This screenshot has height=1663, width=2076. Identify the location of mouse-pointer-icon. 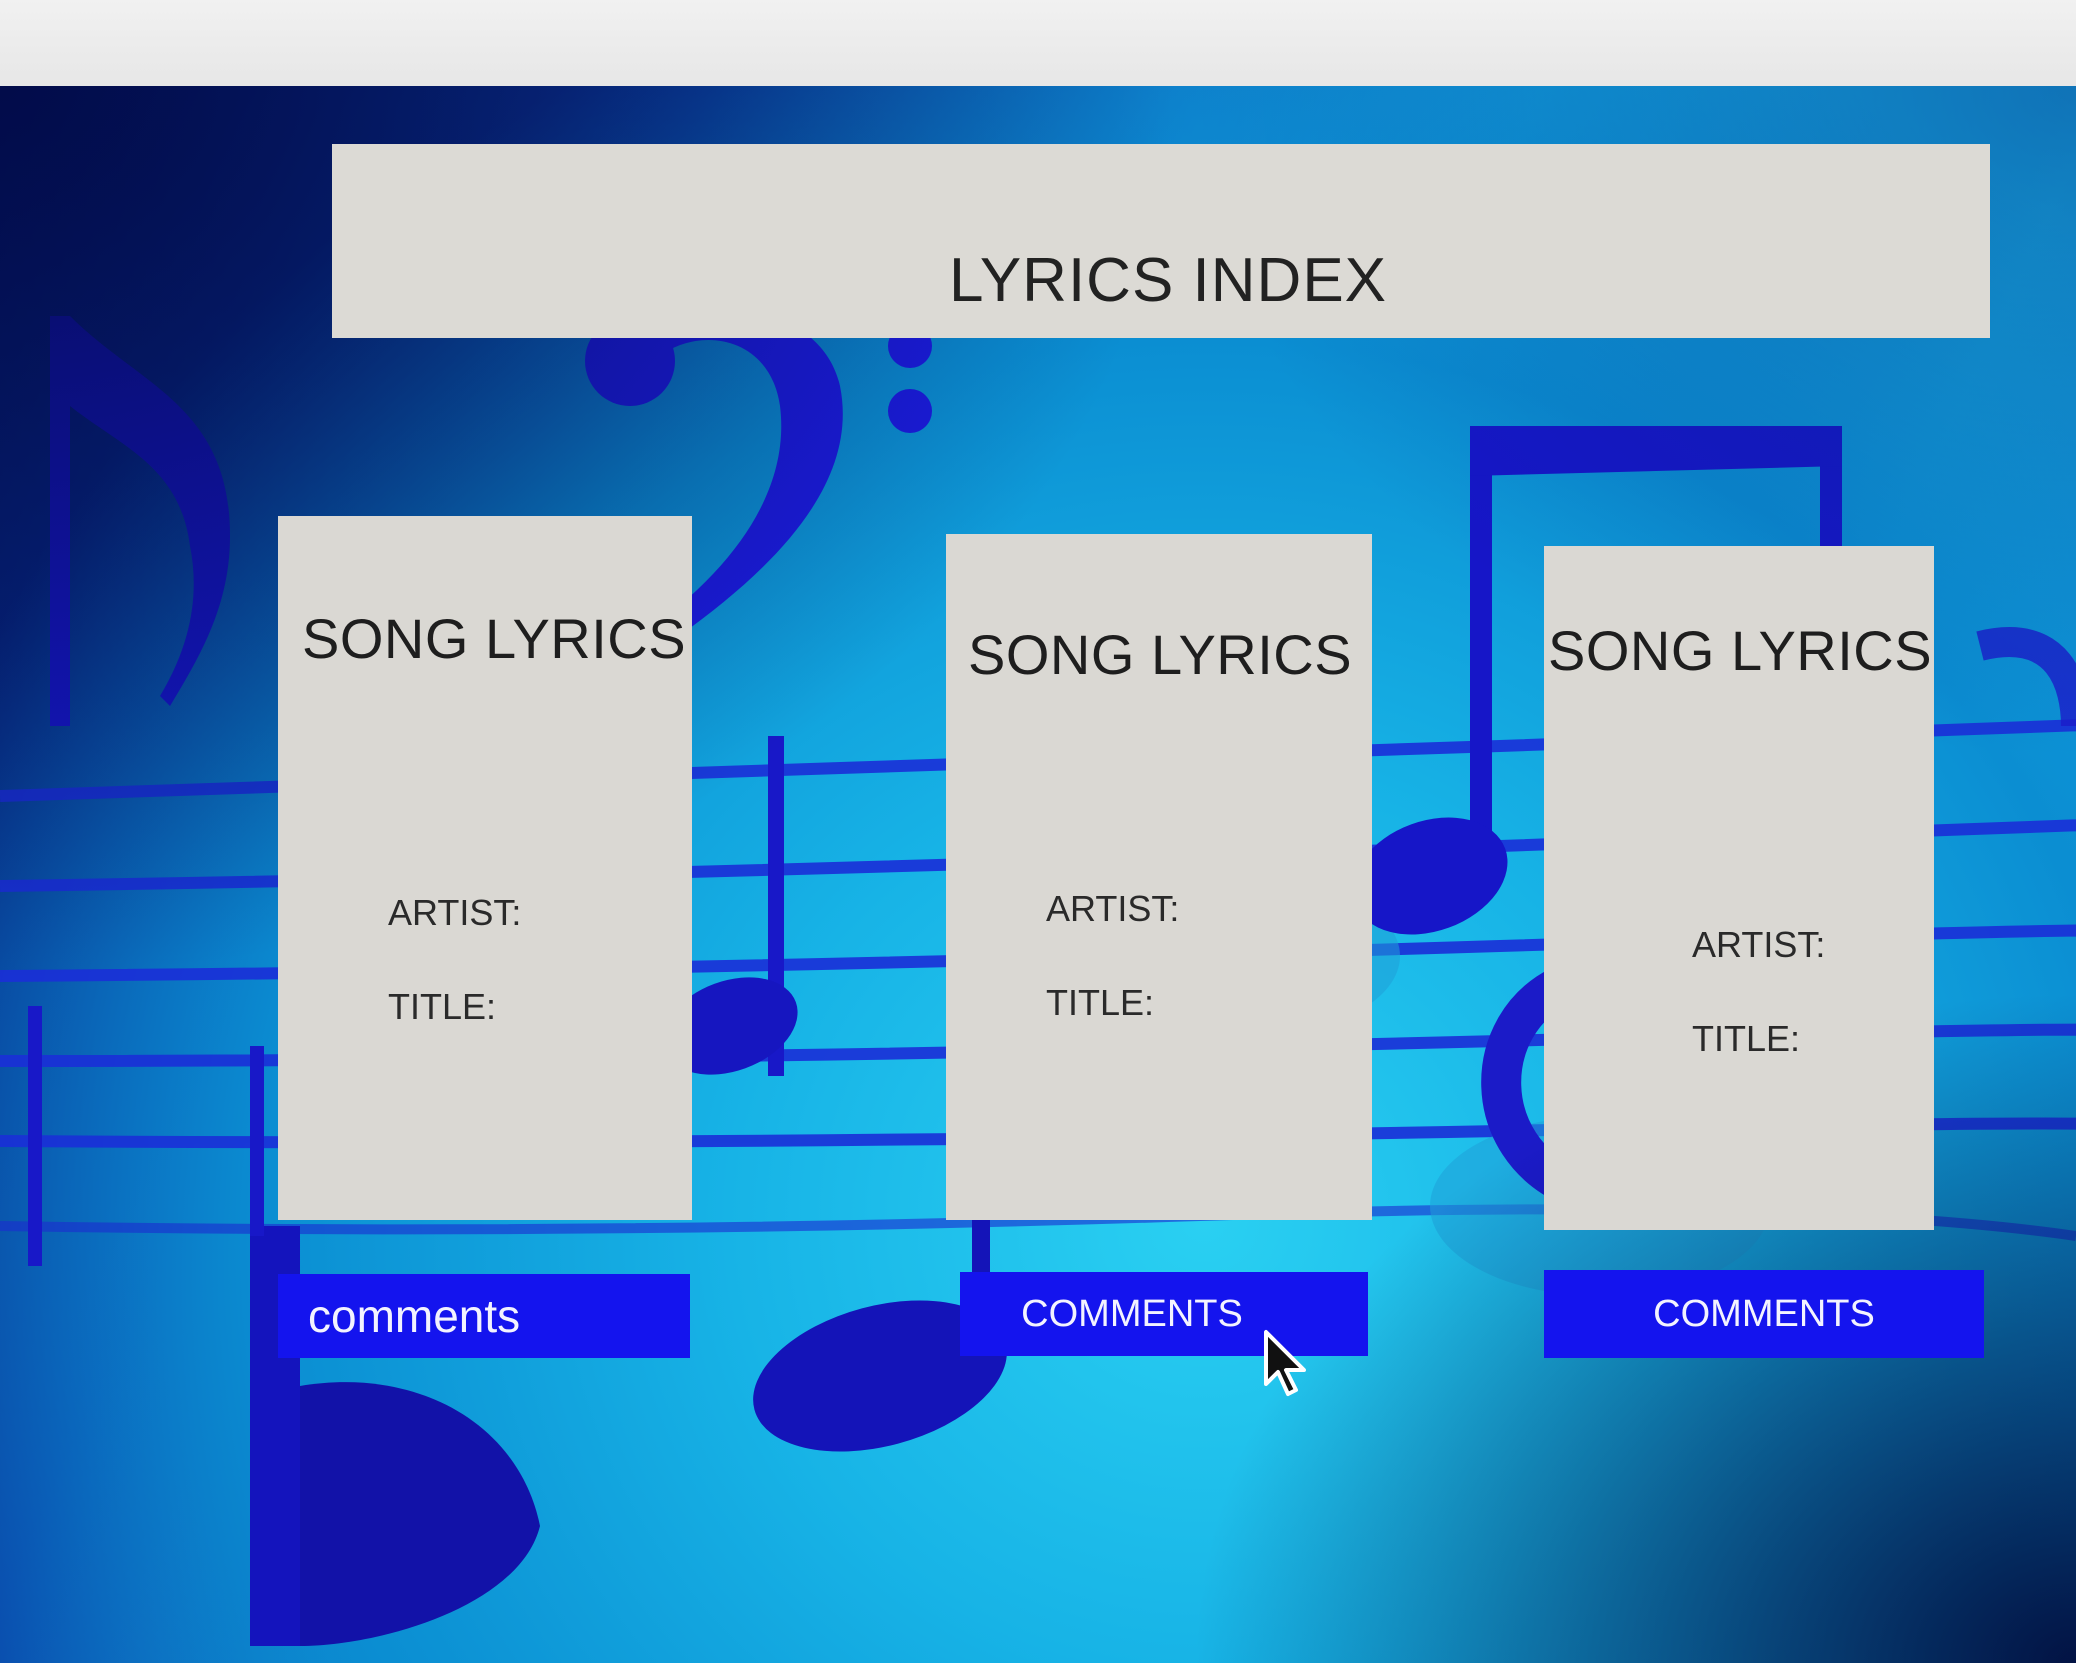
(1285, 1363).